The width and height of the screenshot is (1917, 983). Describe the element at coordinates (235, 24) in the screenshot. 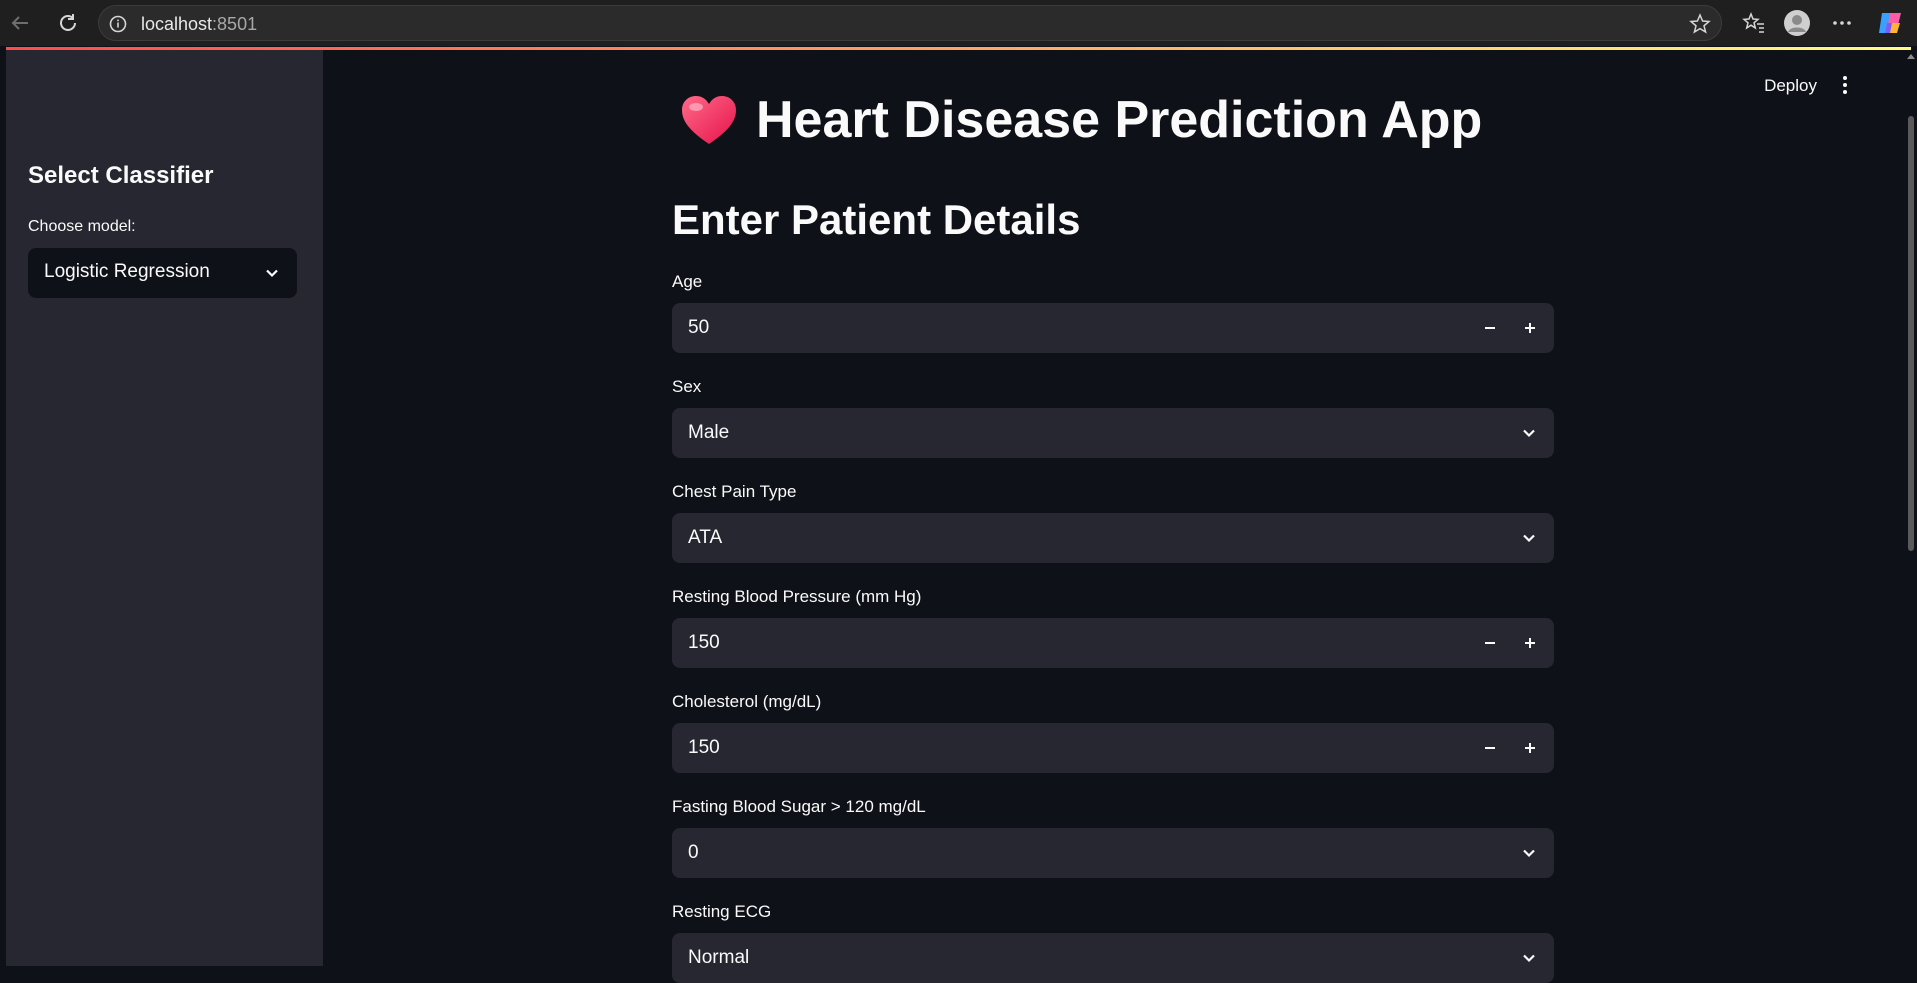

I see `url-port: :8501` at that location.